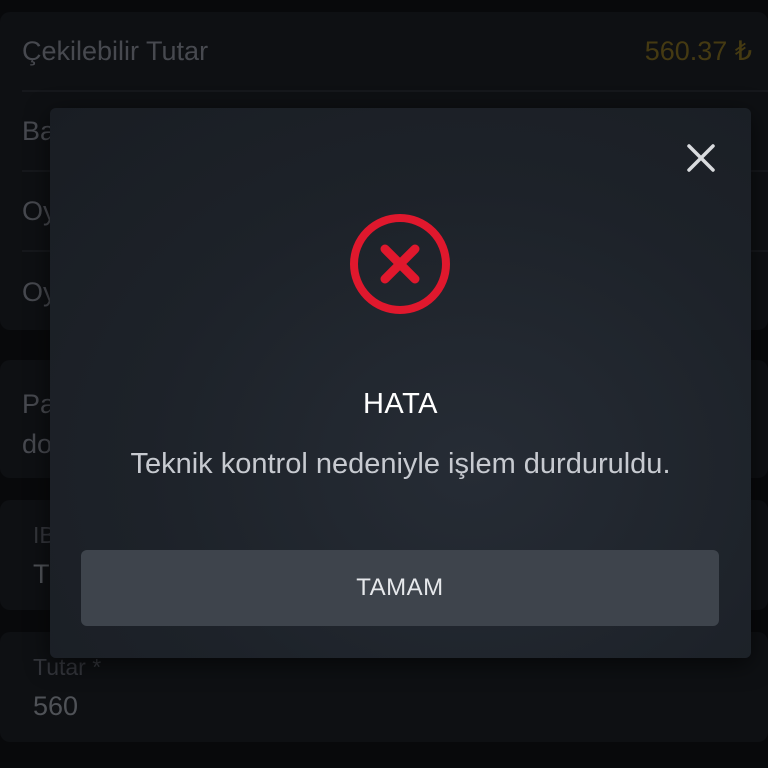 This screenshot has height=768, width=768. Describe the element at coordinates (400, 404) in the screenshot. I see `dialog-title: HATA` at that location.